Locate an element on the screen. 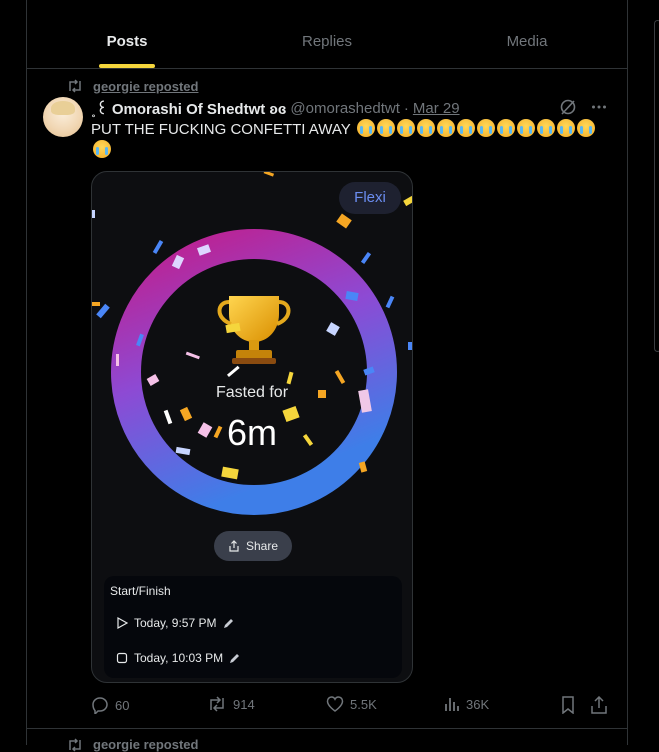 This screenshot has width=659, height=752. post-actions: 60 914 5.5K 36K is located at coordinates (356, 706).